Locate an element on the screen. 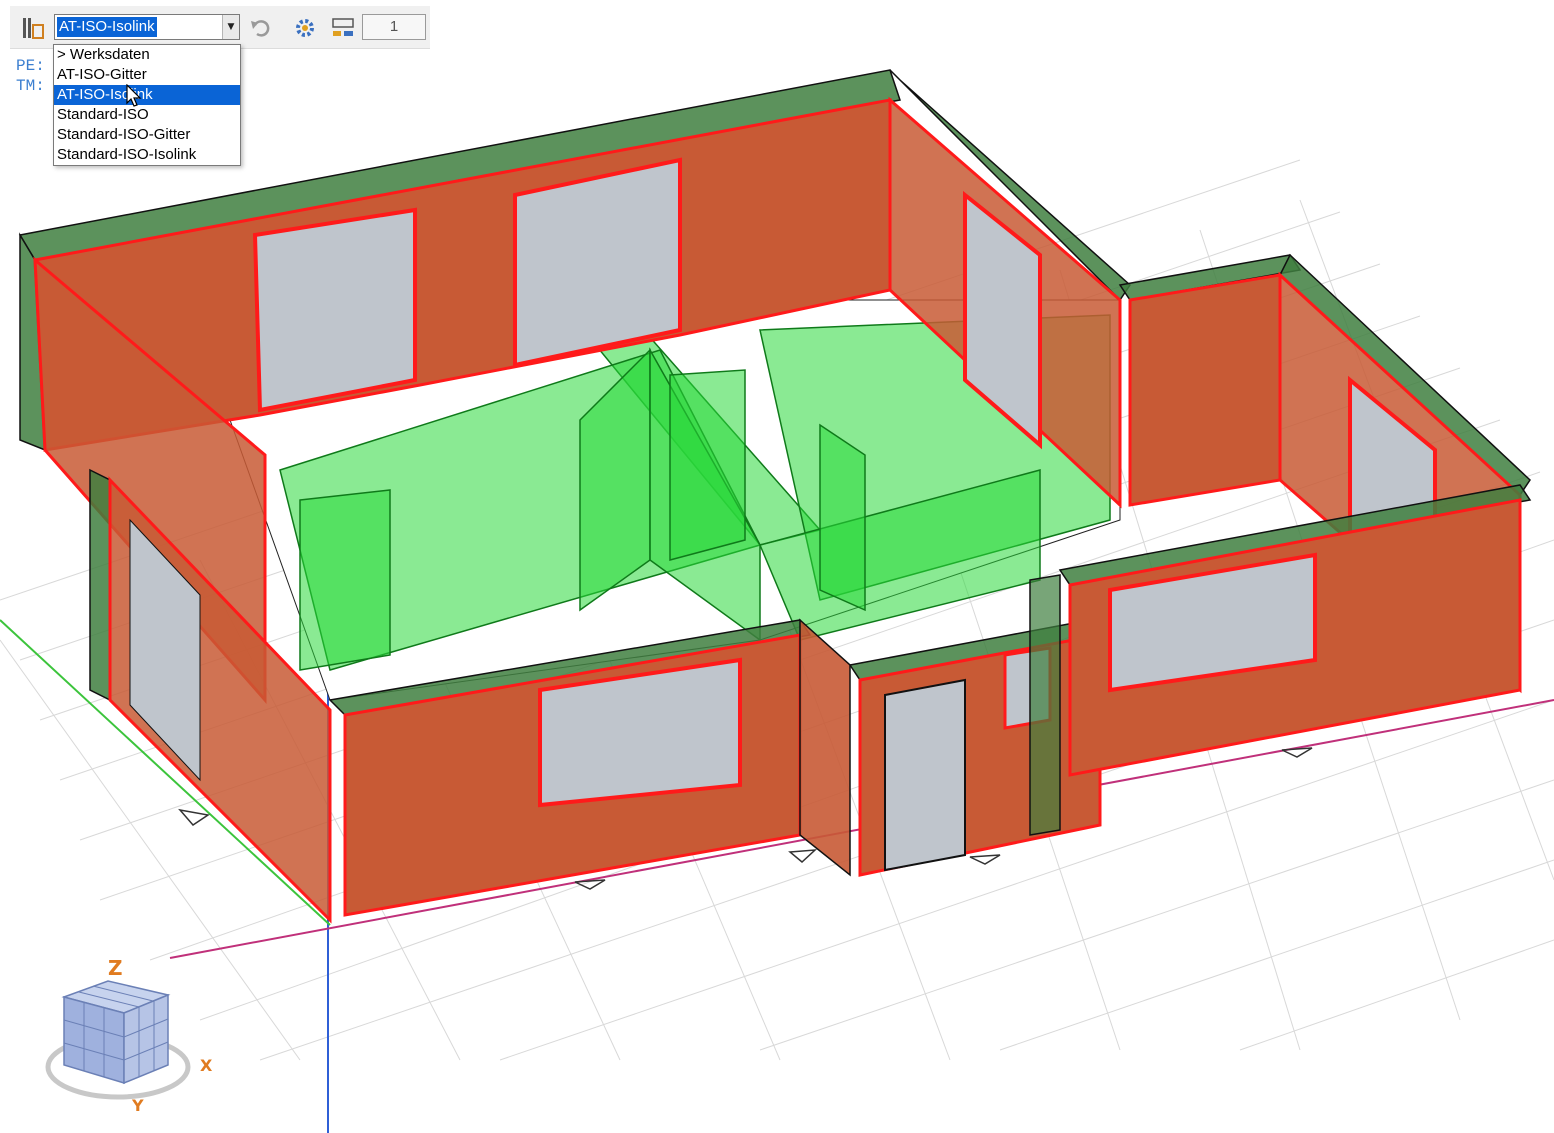 The image size is (1554, 1133). undo-icon is located at coordinates (261, 28).